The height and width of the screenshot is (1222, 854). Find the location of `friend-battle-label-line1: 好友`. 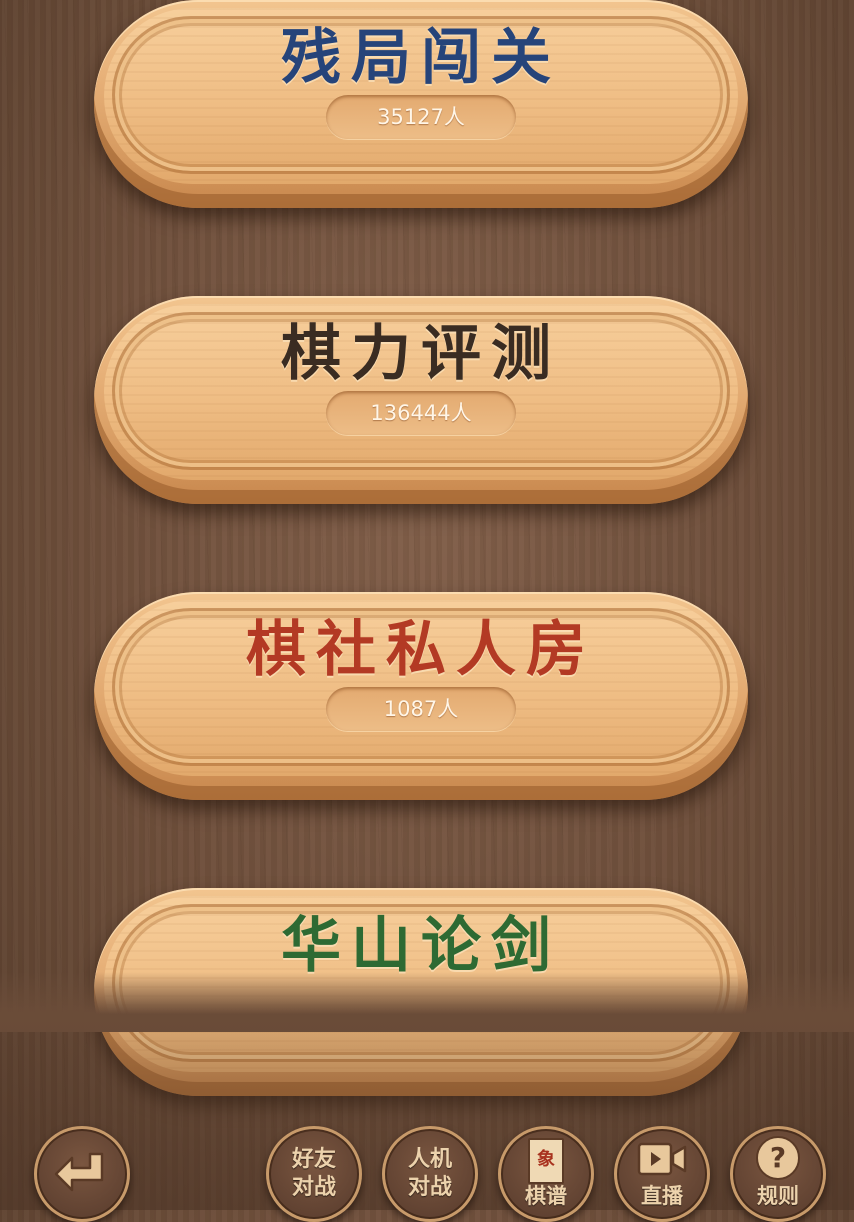

friend-battle-label-line1: 好友 is located at coordinates (313, 1159).